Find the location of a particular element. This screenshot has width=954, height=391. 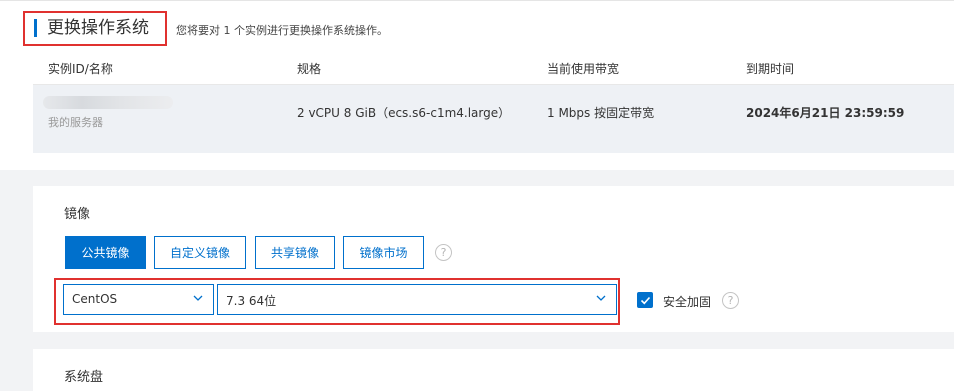

column-header-bandwidth: 当前使用带宽 is located at coordinates (583, 69).